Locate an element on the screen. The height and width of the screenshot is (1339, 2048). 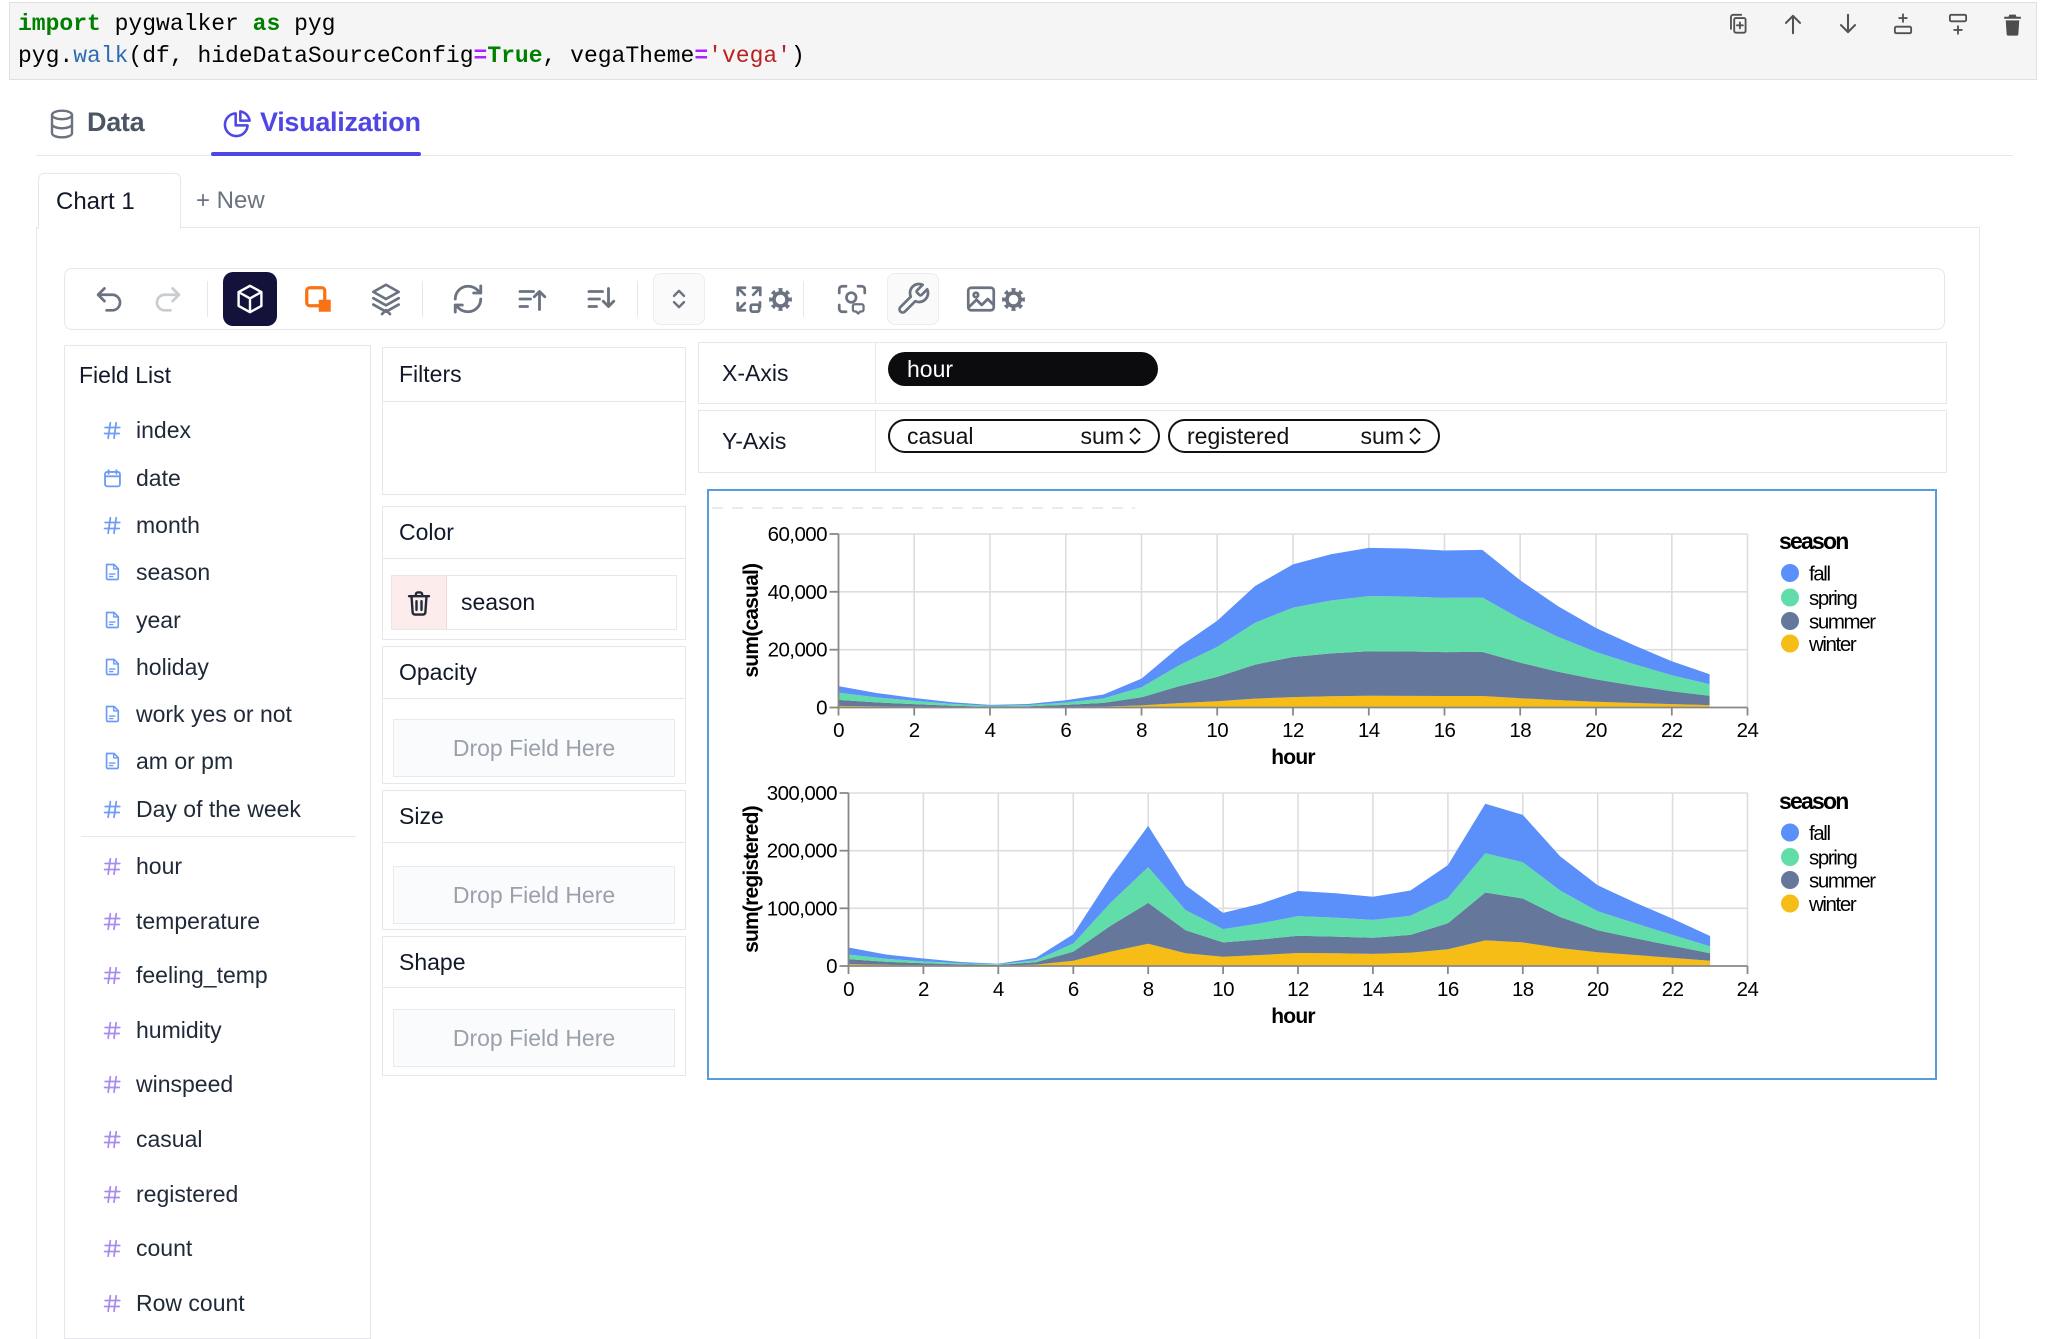
svg-text: 60,000 is located at coordinates (798, 534).